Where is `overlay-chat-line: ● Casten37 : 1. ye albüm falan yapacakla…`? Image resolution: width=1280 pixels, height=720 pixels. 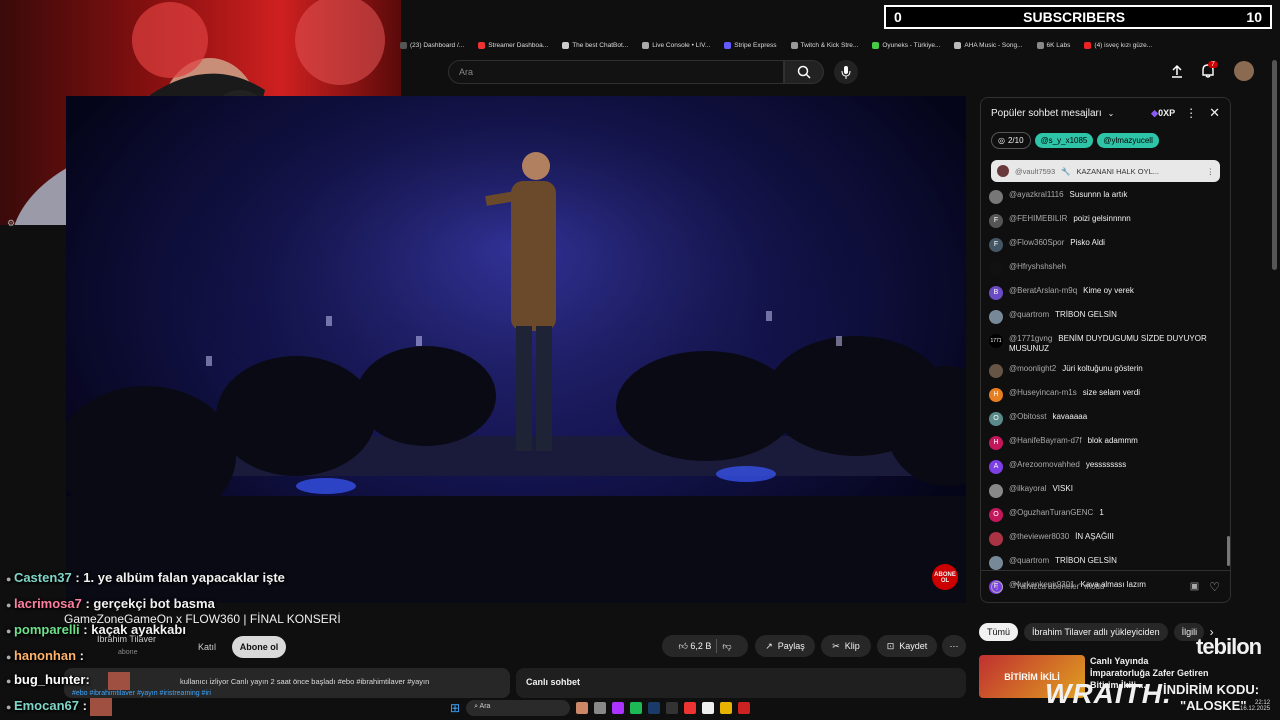 overlay-chat-line: ● Casten37 : 1. ye albüm falan yapacakla… is located at coordinates (145, 577).